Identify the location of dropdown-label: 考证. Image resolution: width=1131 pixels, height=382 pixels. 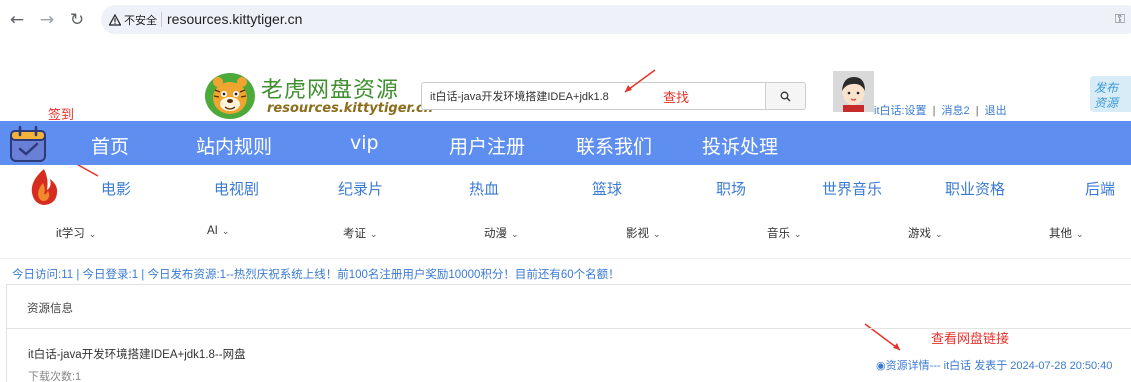
(354, 234).